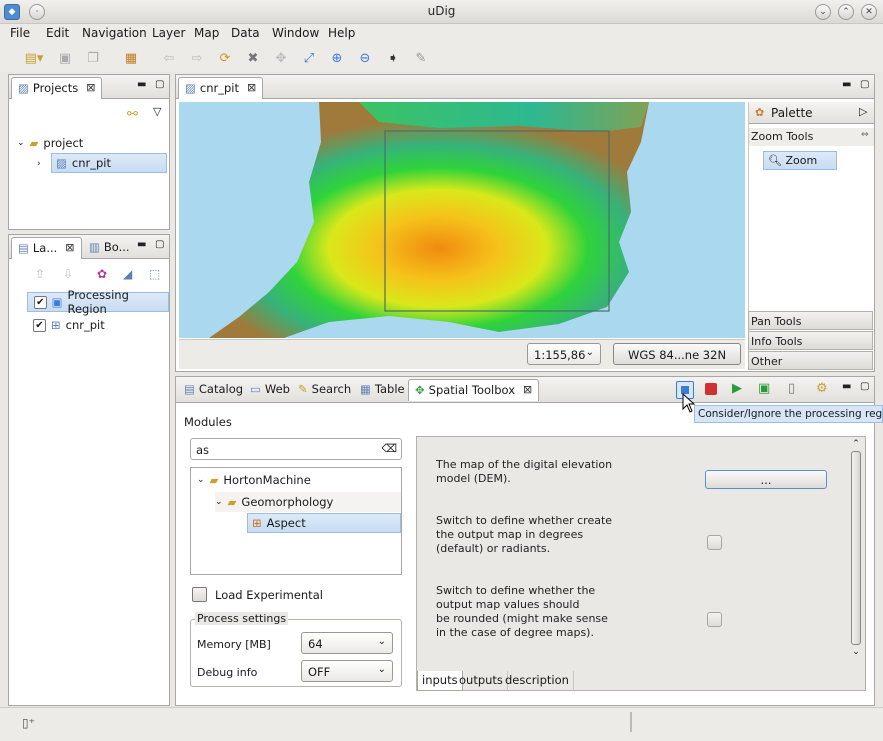  What do you see at coordinates (811, 137) in the screenshot?
I see `zoom-tools-drawer: Zoom Tools ⇔` at bounding box center [811, 137].